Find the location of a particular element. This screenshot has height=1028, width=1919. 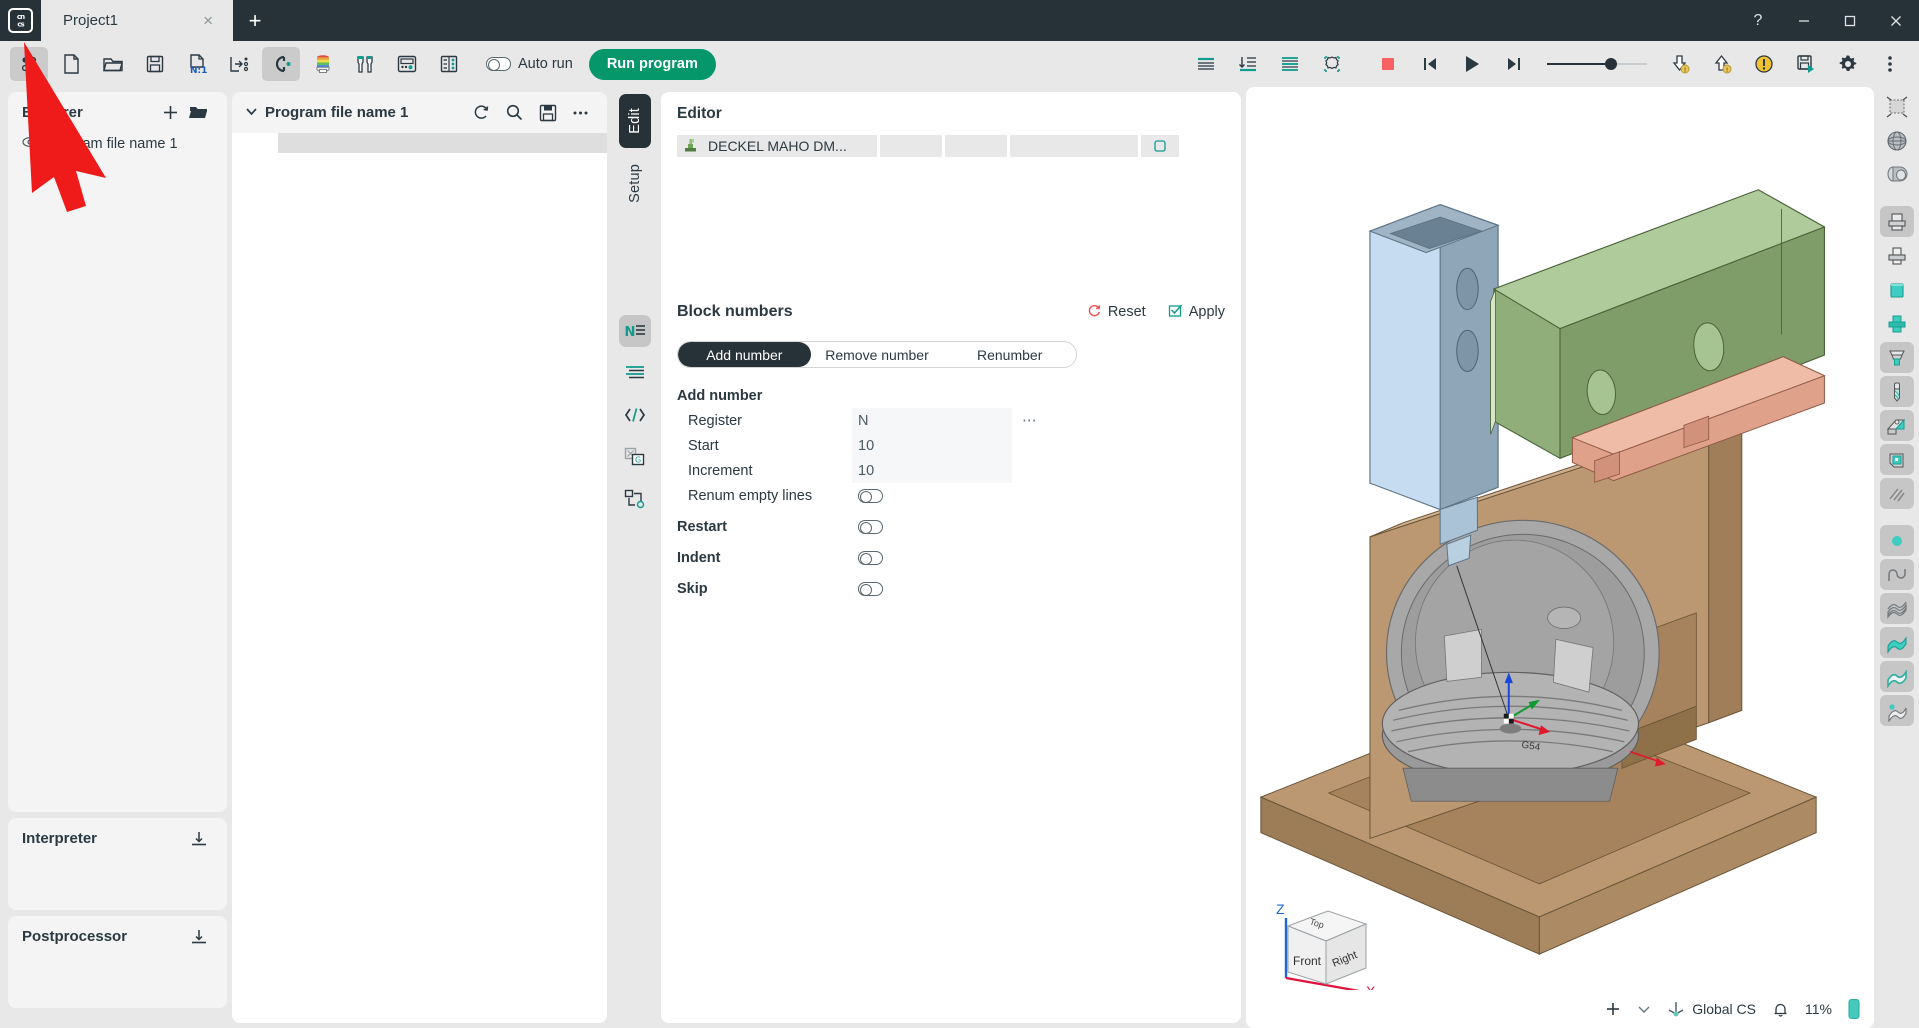

close-window-icon is located at coordinates (1896, 20).